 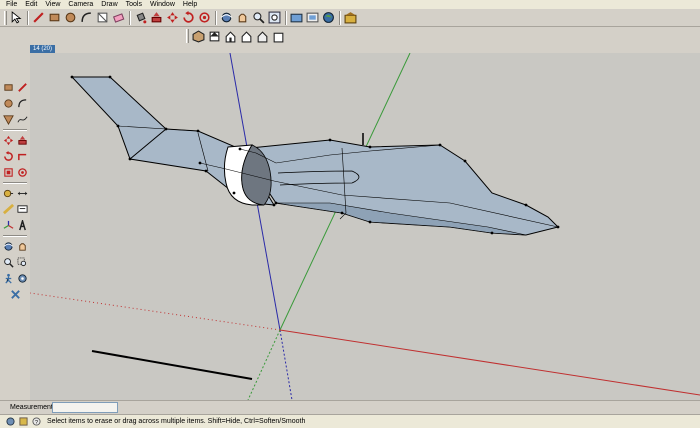 I want to click on zoom-window-icon, so click(x=21, y=261).